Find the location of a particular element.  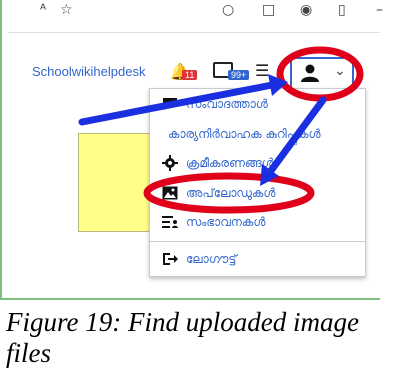

blue-arrow-to-uploads is located at coordinates (296, 136).